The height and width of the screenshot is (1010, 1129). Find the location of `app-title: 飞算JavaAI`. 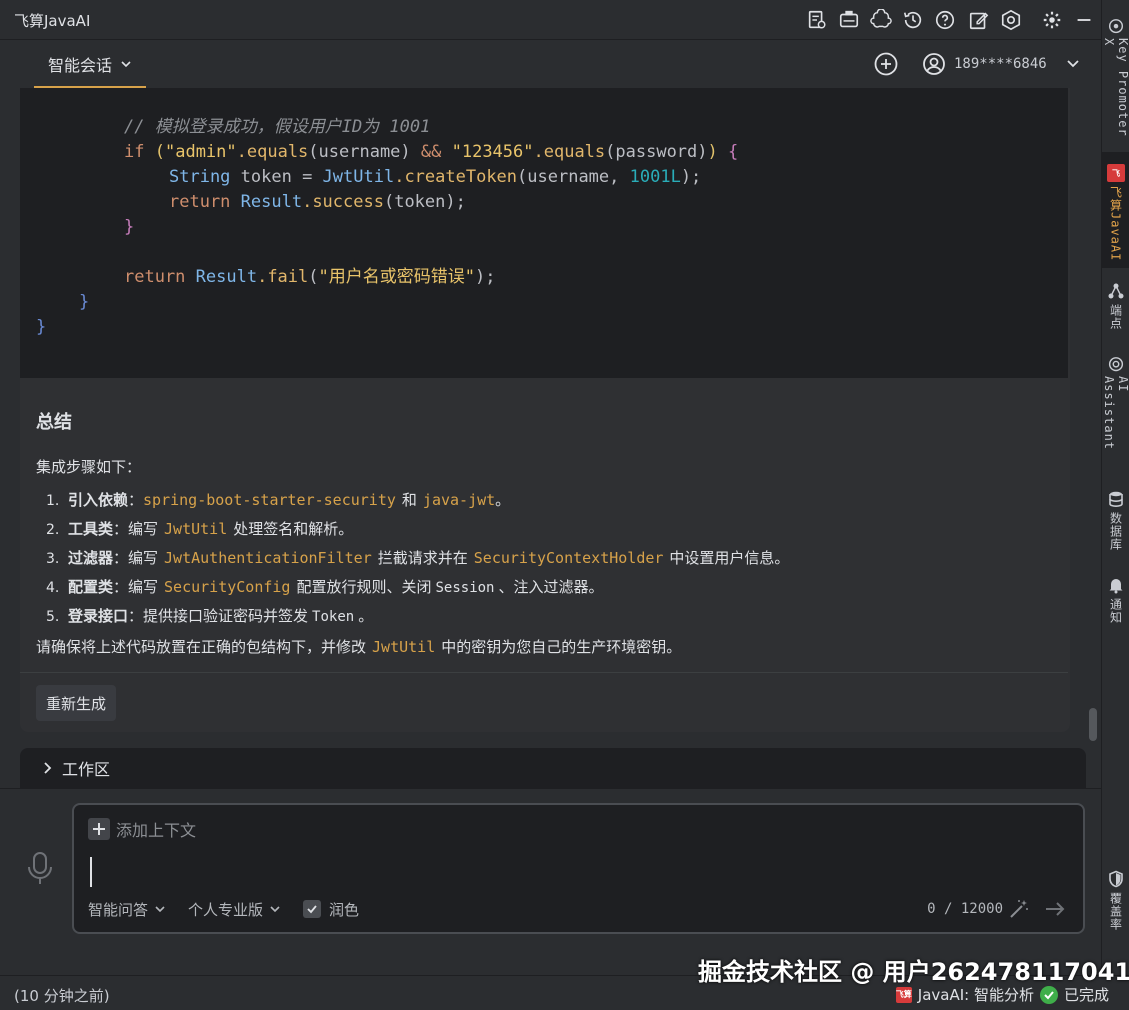

app-title: 飞算JavaAI is located at coordinates (52, 21).